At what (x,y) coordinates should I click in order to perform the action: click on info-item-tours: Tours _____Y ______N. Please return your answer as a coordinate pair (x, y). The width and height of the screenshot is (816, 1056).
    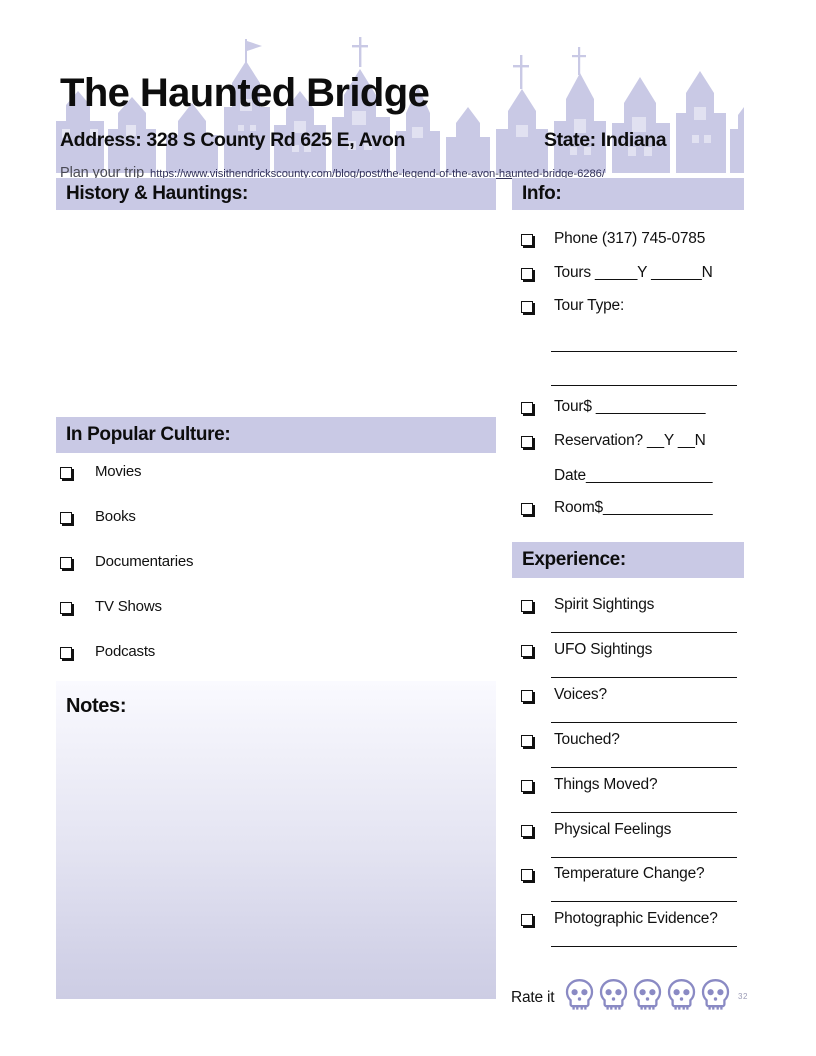
    Looking at the image, I should click on (617, 273).